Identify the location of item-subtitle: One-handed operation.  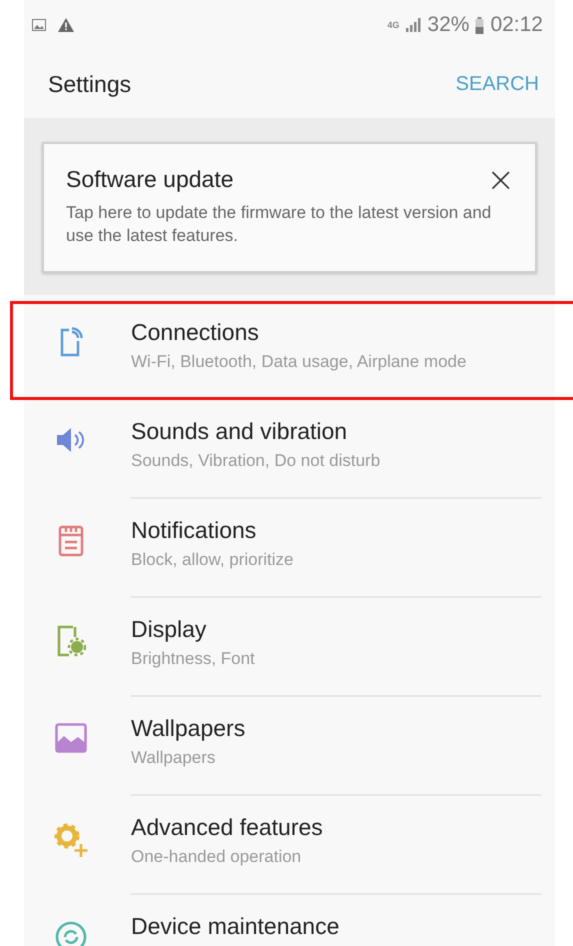
(216, 857).